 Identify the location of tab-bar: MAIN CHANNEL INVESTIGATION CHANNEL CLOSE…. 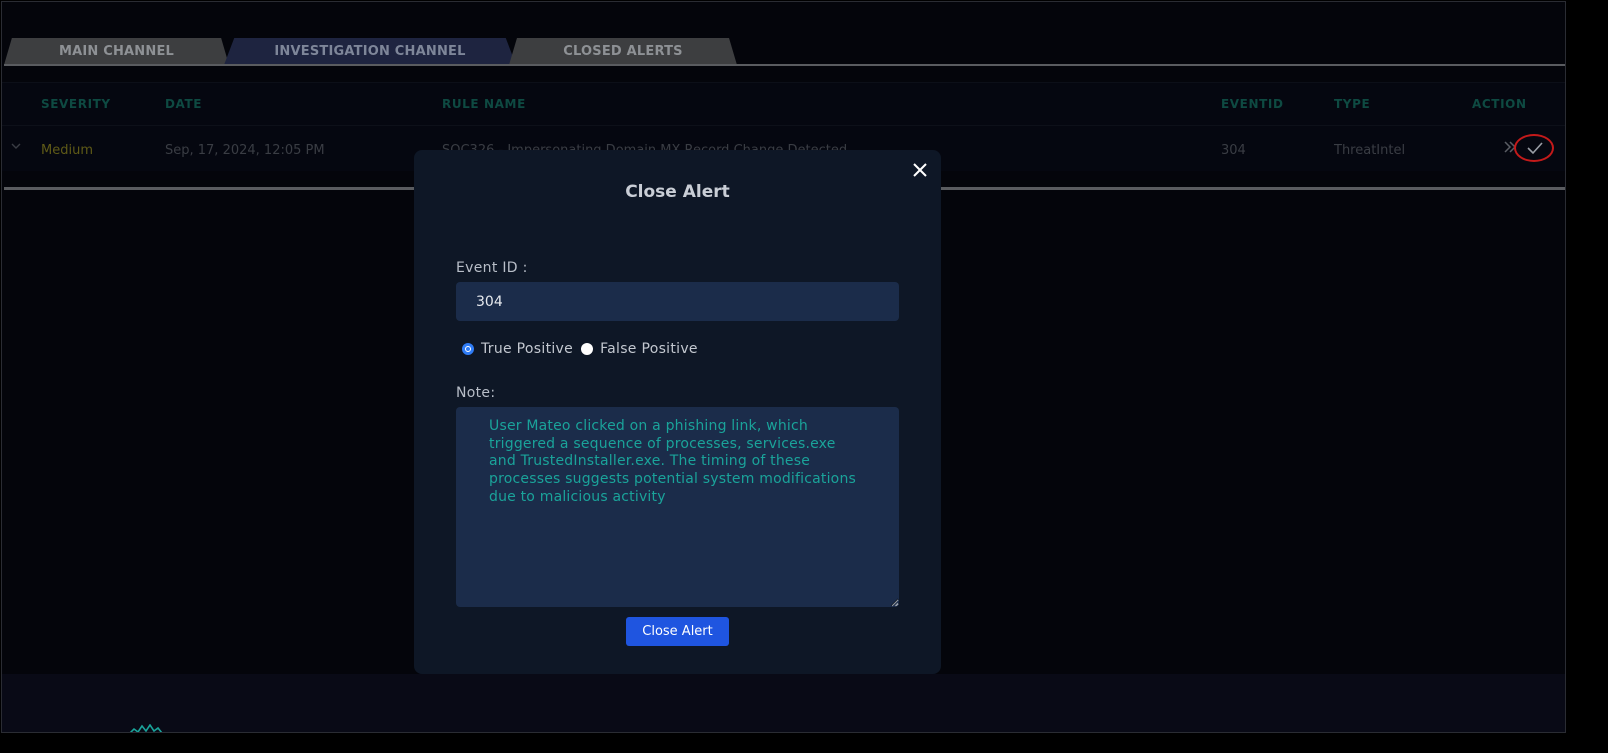
(783, 34).